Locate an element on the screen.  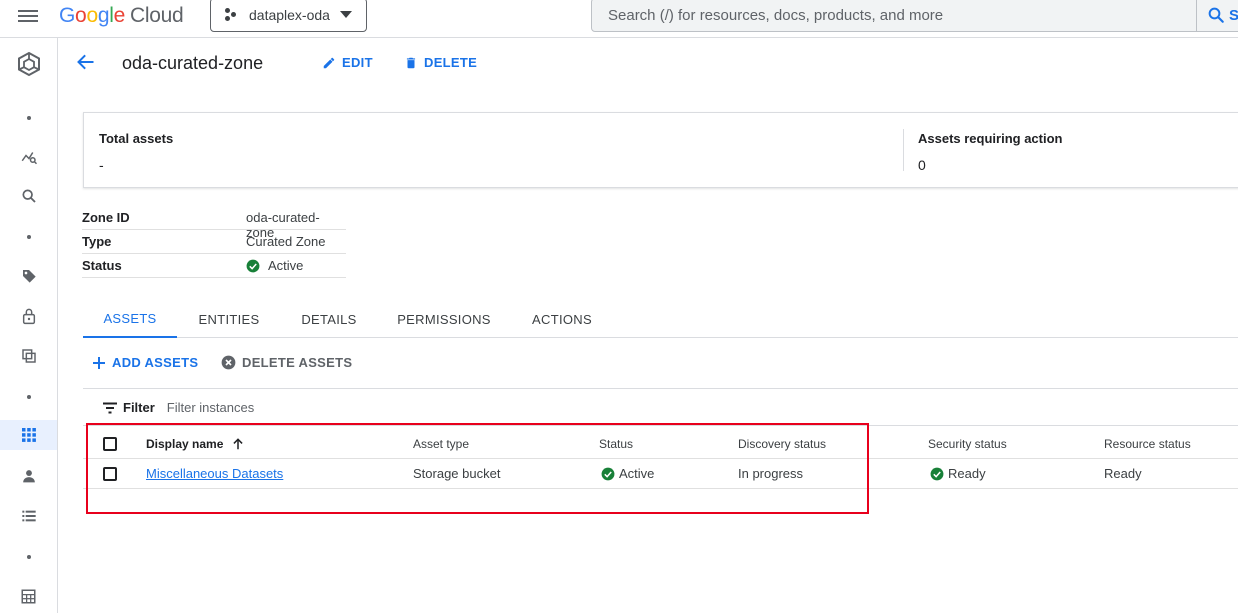
filter-bar: Filter is located at coordinates (285, 407).